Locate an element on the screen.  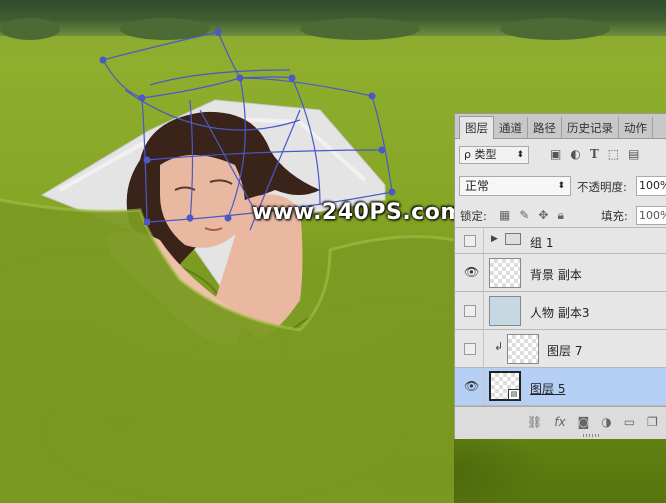
layer-row-group-1: ▶ 组 1 is located at coordinates (560, 241).